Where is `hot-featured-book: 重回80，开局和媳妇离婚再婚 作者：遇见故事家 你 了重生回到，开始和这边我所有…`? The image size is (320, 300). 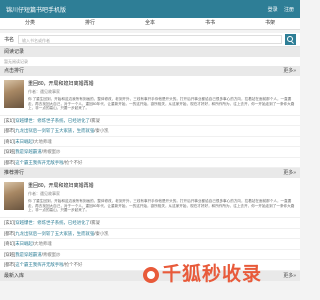
hot-featured-book: 重回80，开局和媳妇离婚再婚 作者：遇见故事家 你 了重生回到，开始和这边我所有… is located at coordinates (150, 96).